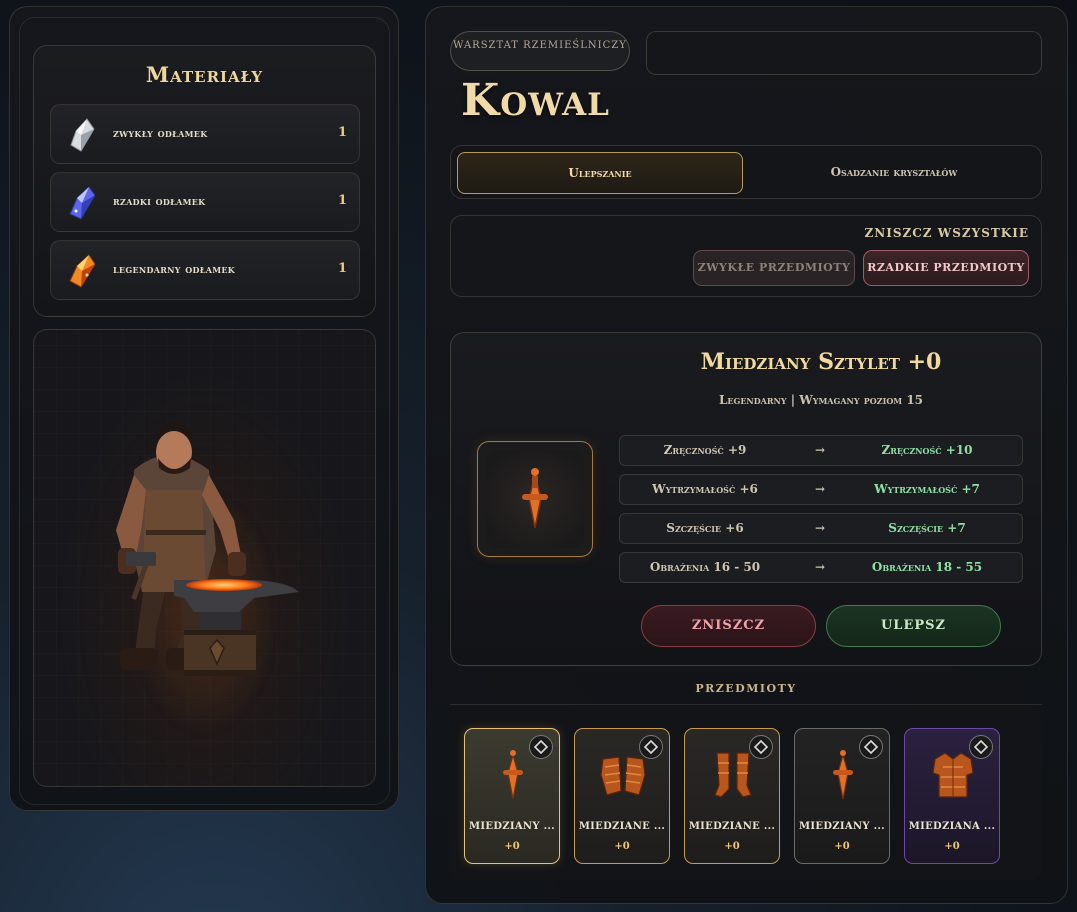 The image size is (1077, 912). Describe the element at coordinates (160, 133) in the screenshot. I see `material-label: zwykły odłamek` at that location.